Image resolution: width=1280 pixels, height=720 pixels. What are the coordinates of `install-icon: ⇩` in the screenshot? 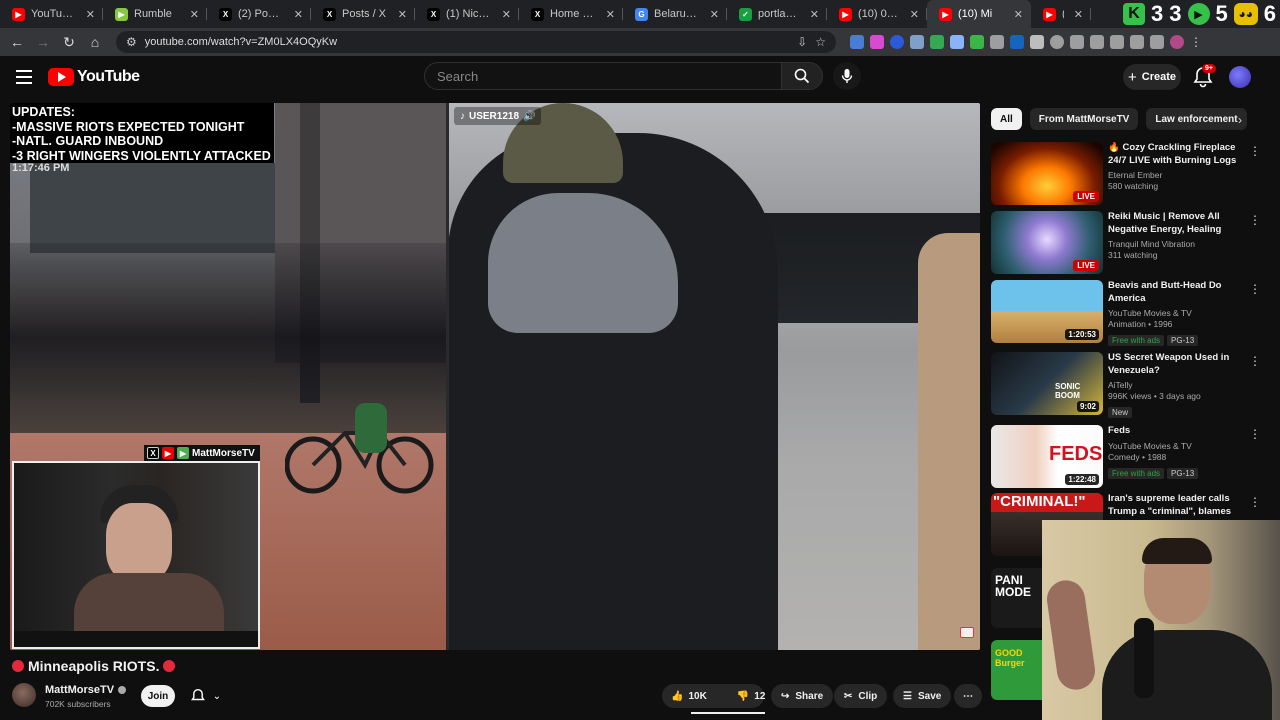 It's located at (802, 42).